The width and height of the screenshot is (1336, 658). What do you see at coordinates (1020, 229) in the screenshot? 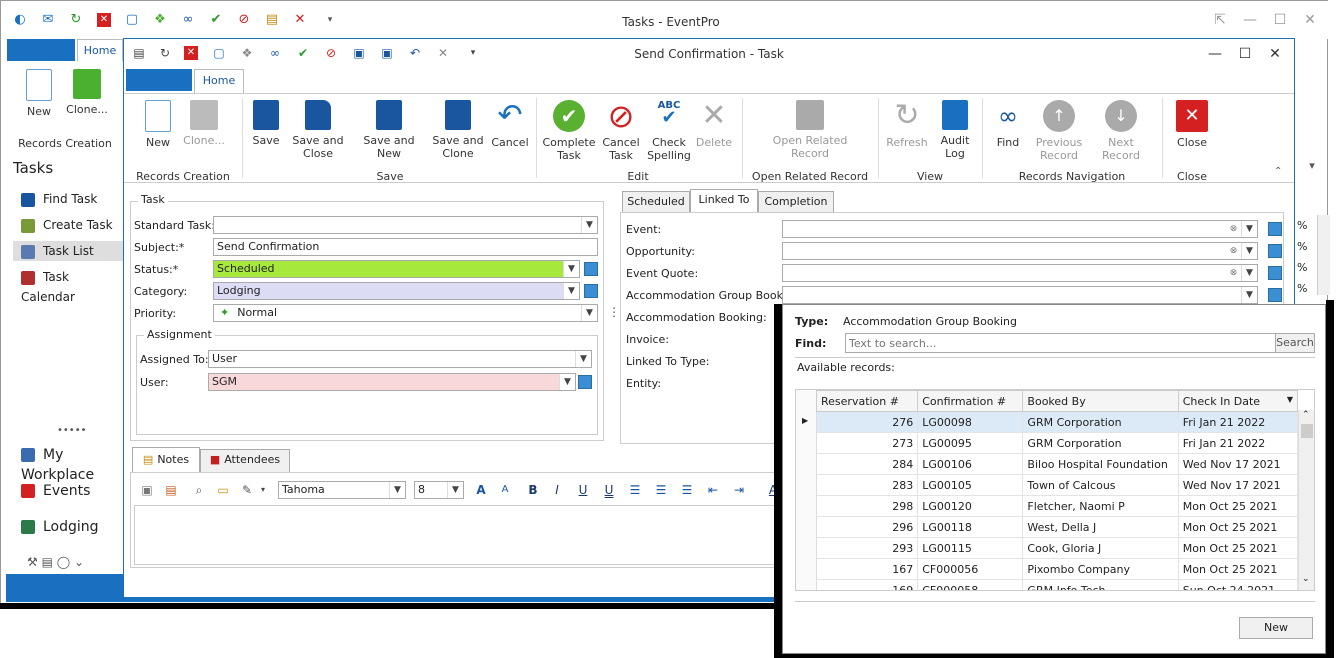
I see `event-select: ⊗ ▼` at bounding box center [1020, 229].